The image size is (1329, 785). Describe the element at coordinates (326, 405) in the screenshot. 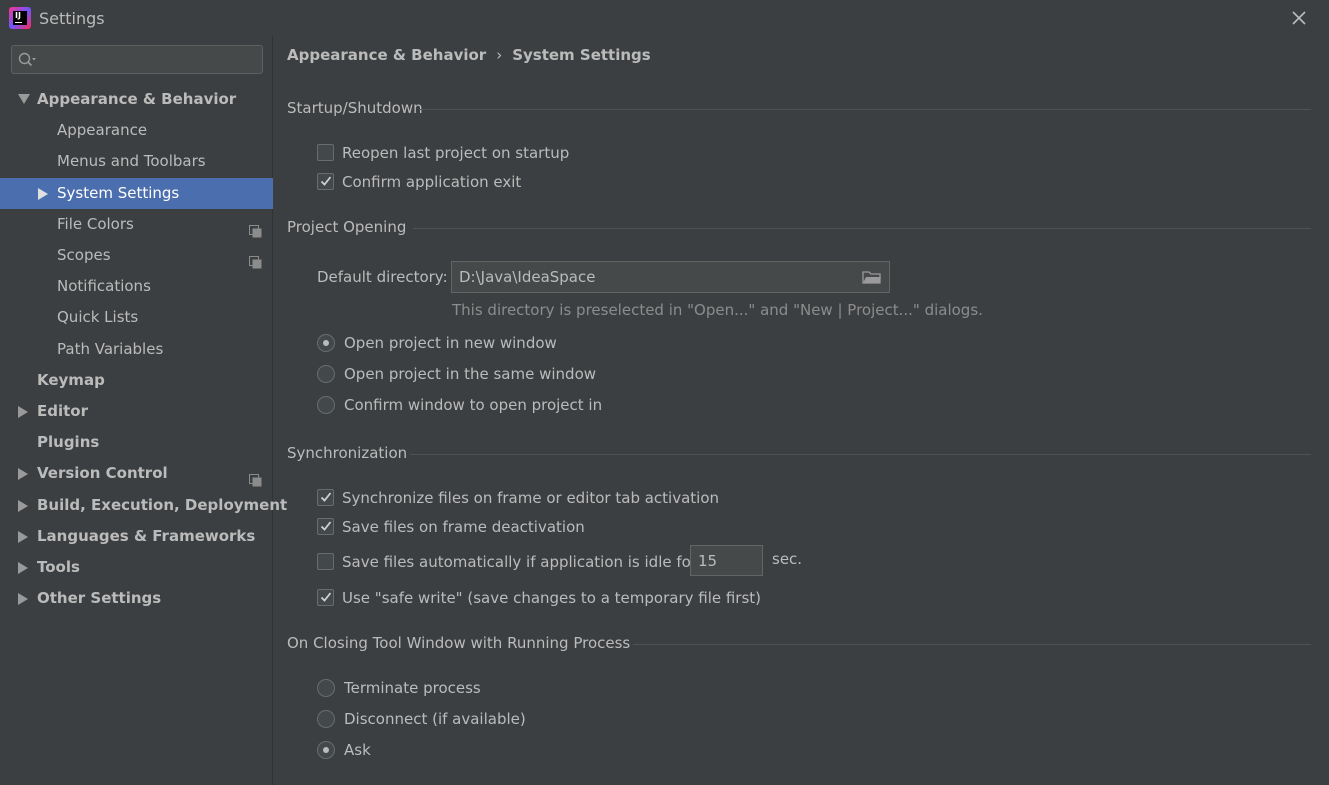

I see `confirm-window-radio` at that location.